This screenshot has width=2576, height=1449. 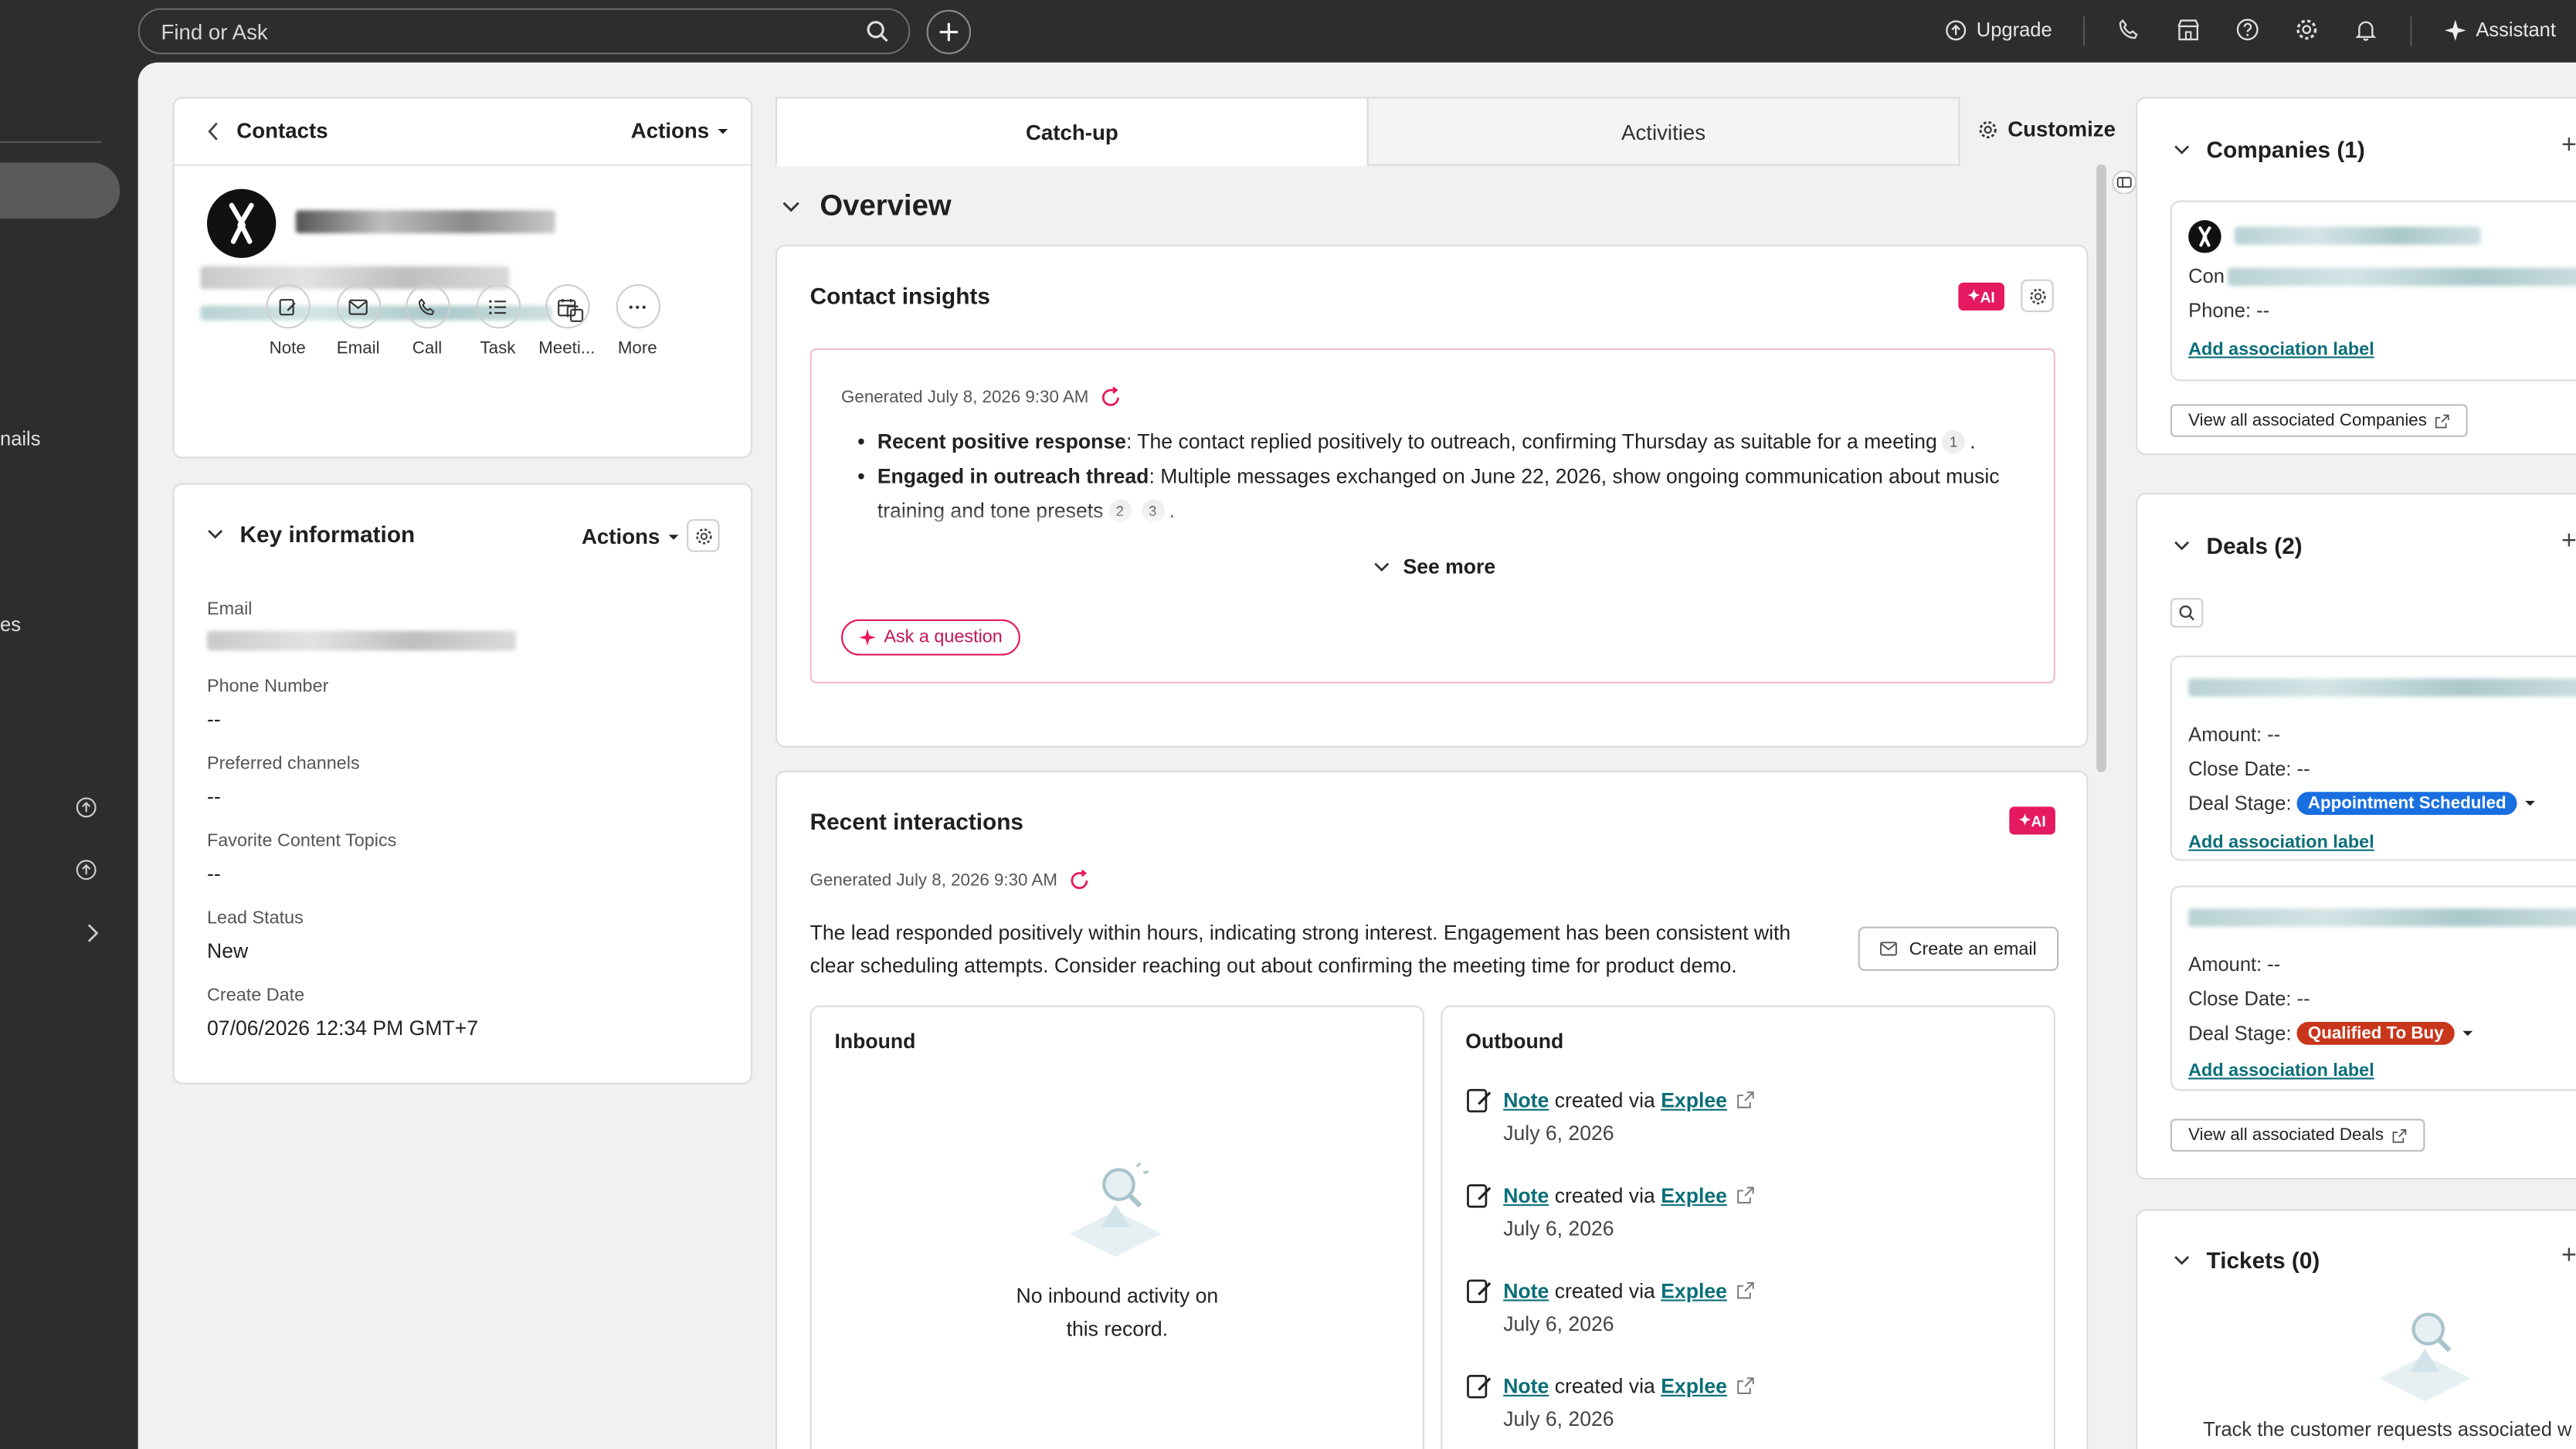 I want to click on middle-scrollbar, so click(x=2101, y=468).